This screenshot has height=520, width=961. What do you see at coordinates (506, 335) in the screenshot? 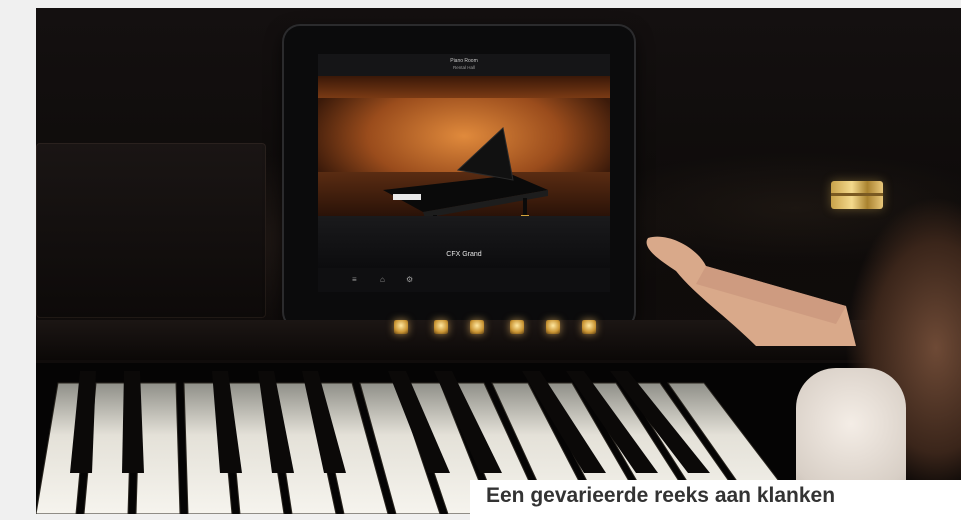
I see `function-lights` at bounding box center [506, 335].